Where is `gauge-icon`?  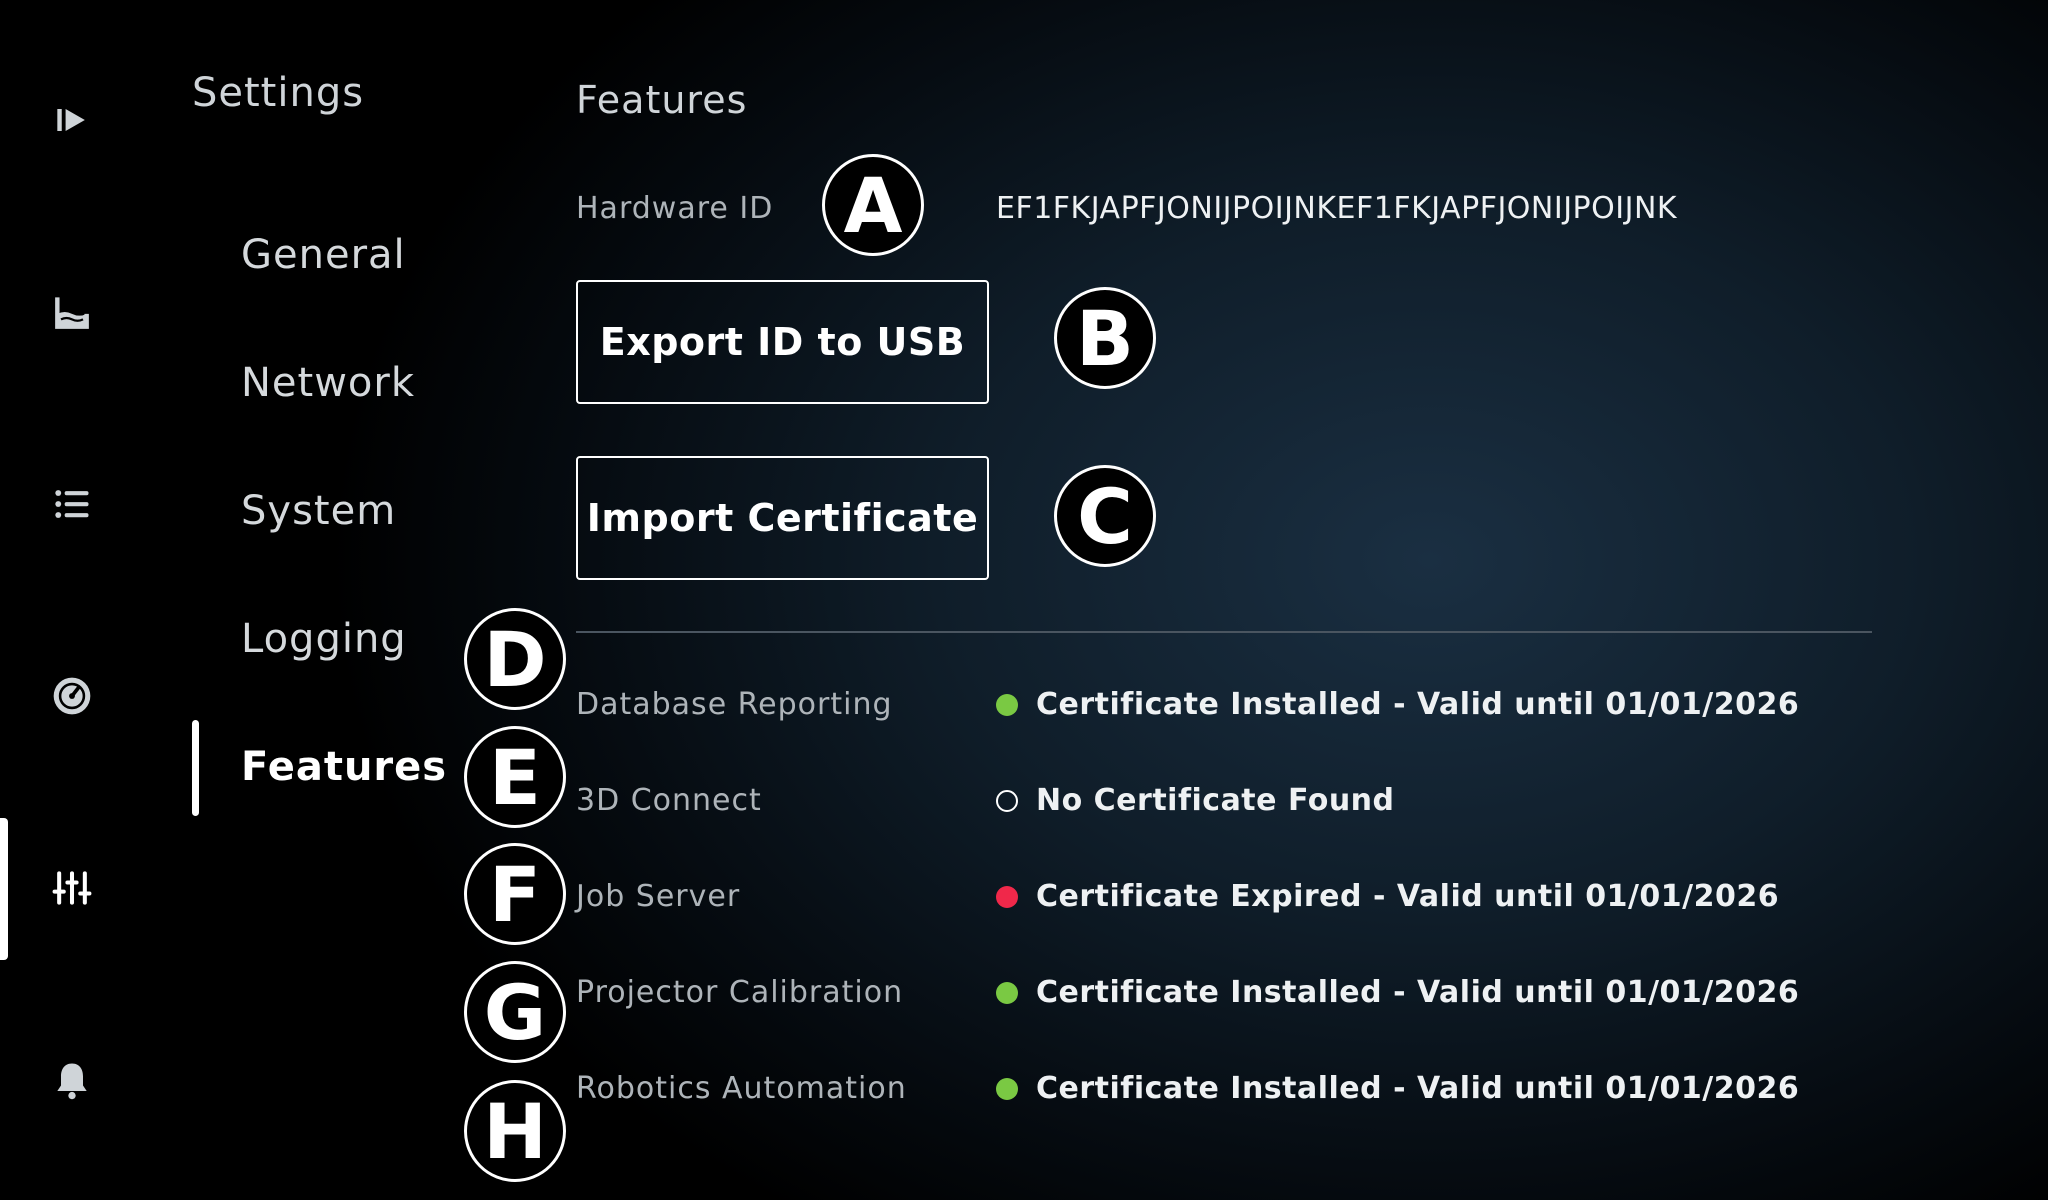
gauge-icon is located at coordinates (72, 696).